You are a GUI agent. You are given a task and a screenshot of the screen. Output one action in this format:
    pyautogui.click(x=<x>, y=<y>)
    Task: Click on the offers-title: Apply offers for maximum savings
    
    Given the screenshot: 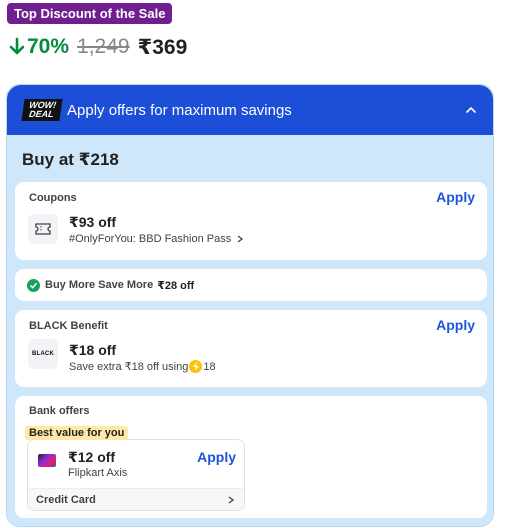 What is the action you would take?
    pyautogui.click(x=179, y=110)
    